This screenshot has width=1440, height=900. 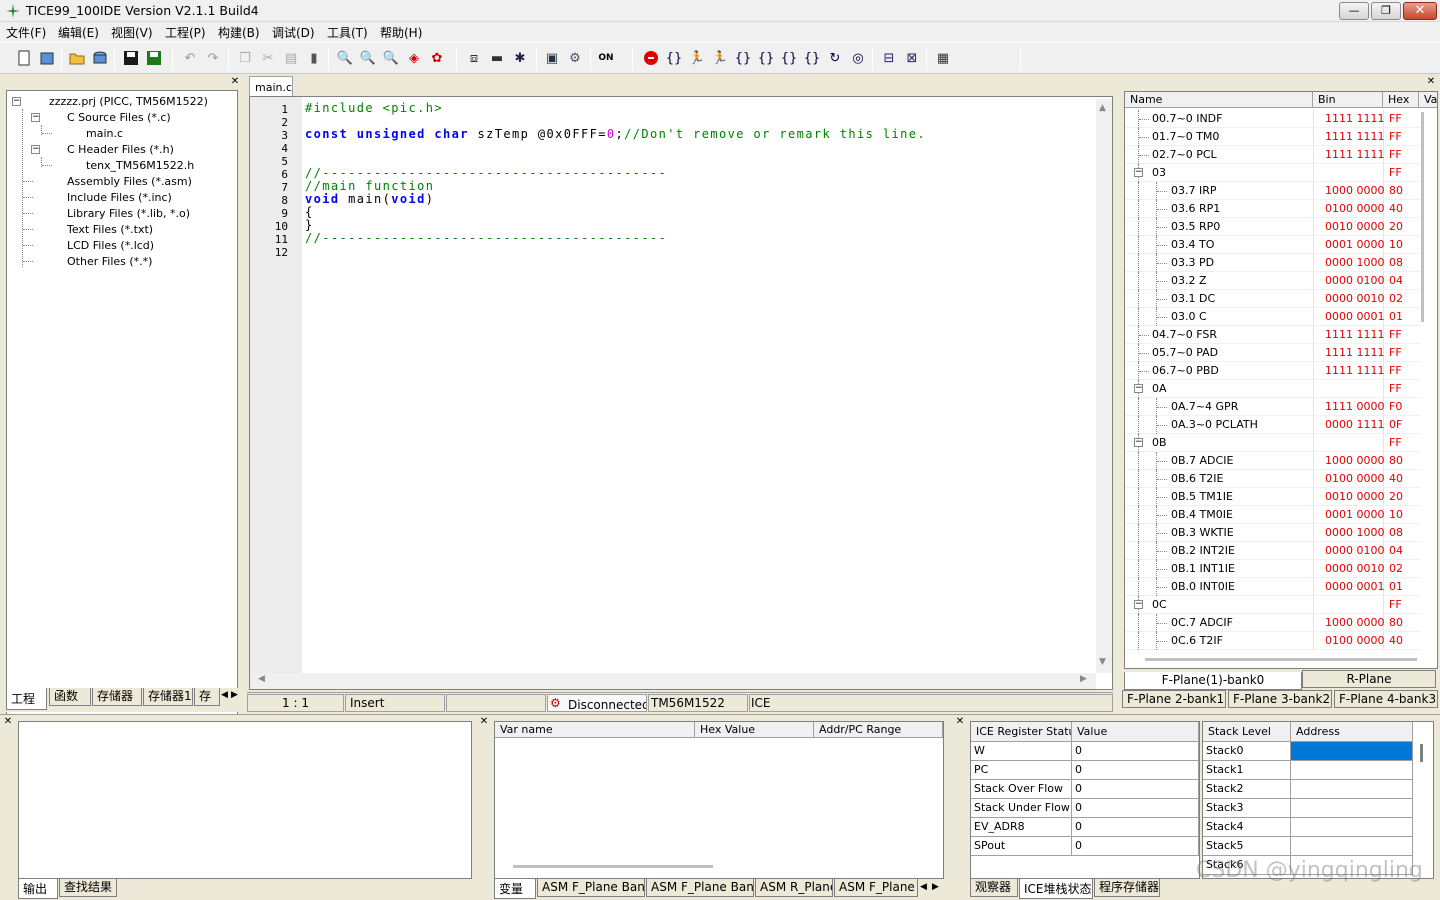 I want to click on register-row: 0B.6 T2IE 0100 0000 40, so click(x=1273, y=479).